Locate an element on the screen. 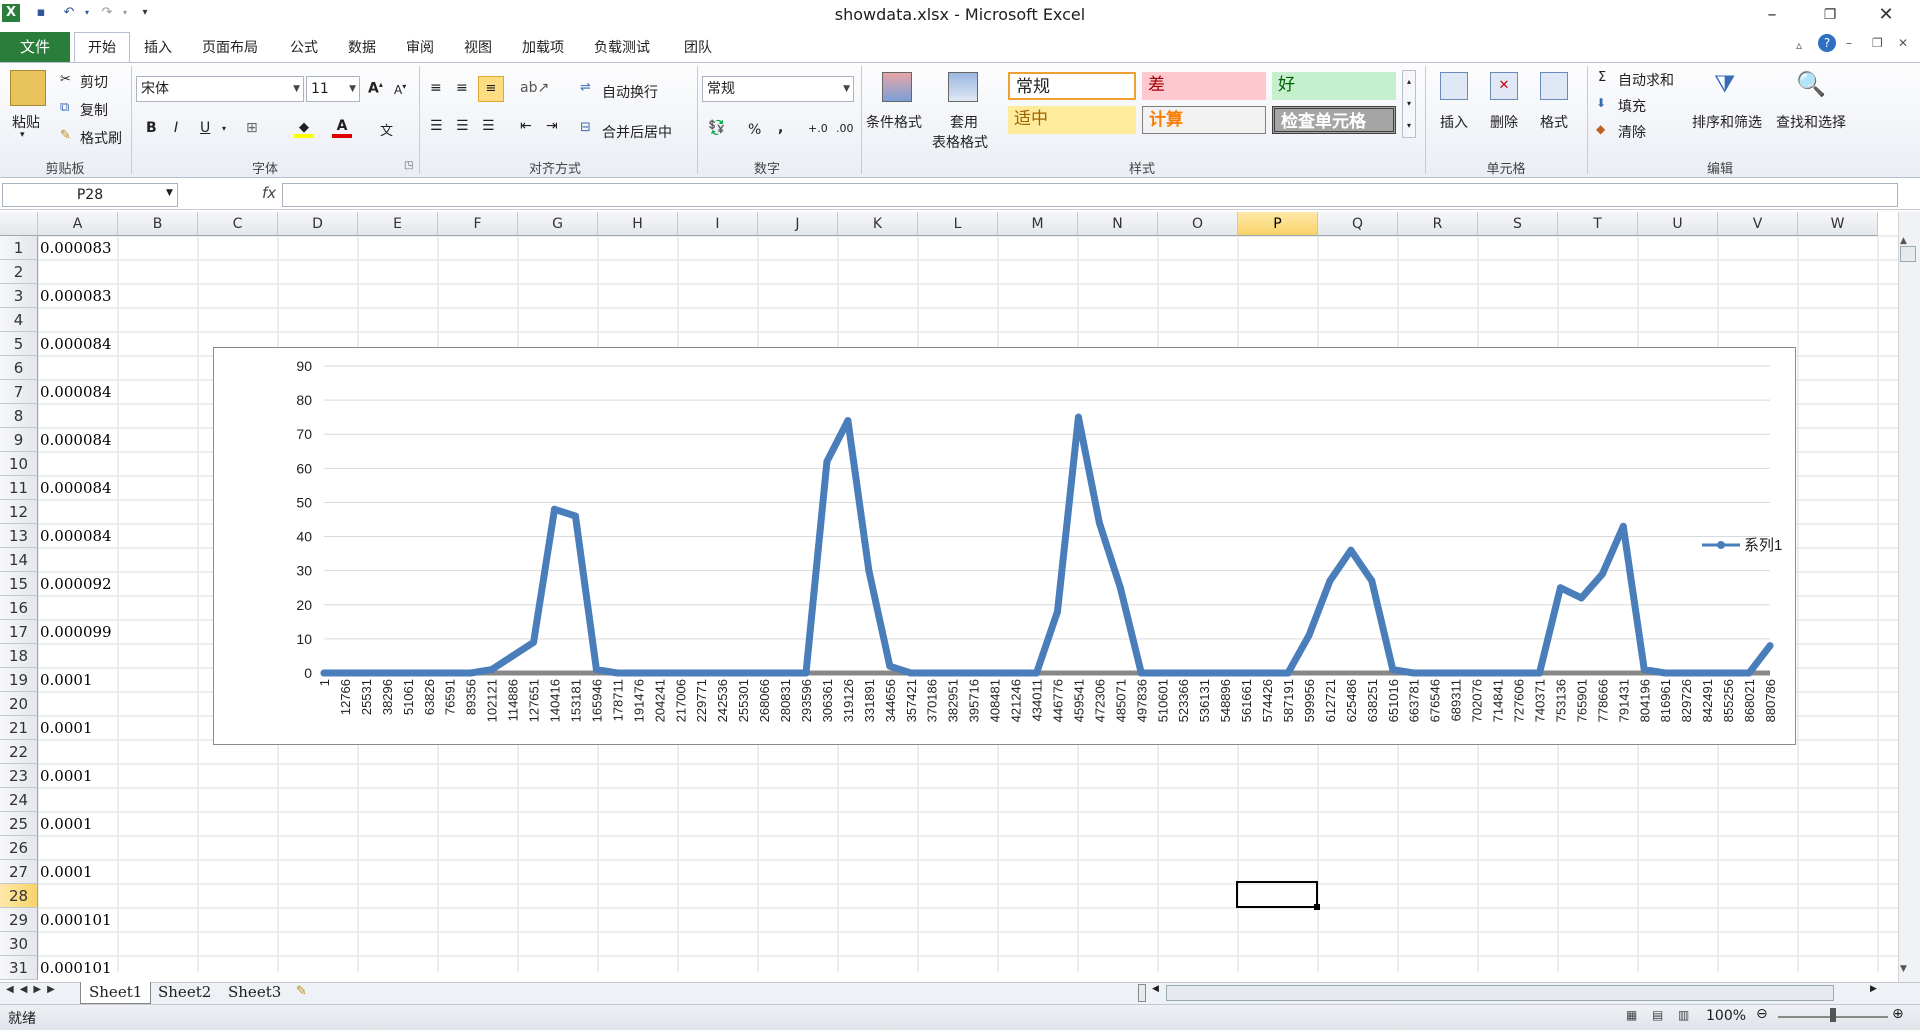  number-format-combo: 常规 ▼ is located at coordinates (778, 89).